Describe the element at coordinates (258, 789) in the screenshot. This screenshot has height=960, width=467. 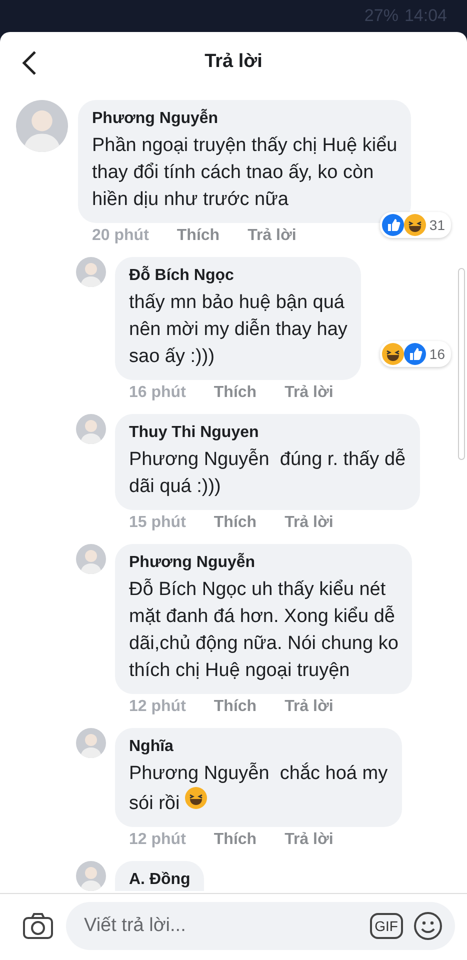
I see `comment-text: Phương Nguyễn chắc hoá my sói rồi` at that location.